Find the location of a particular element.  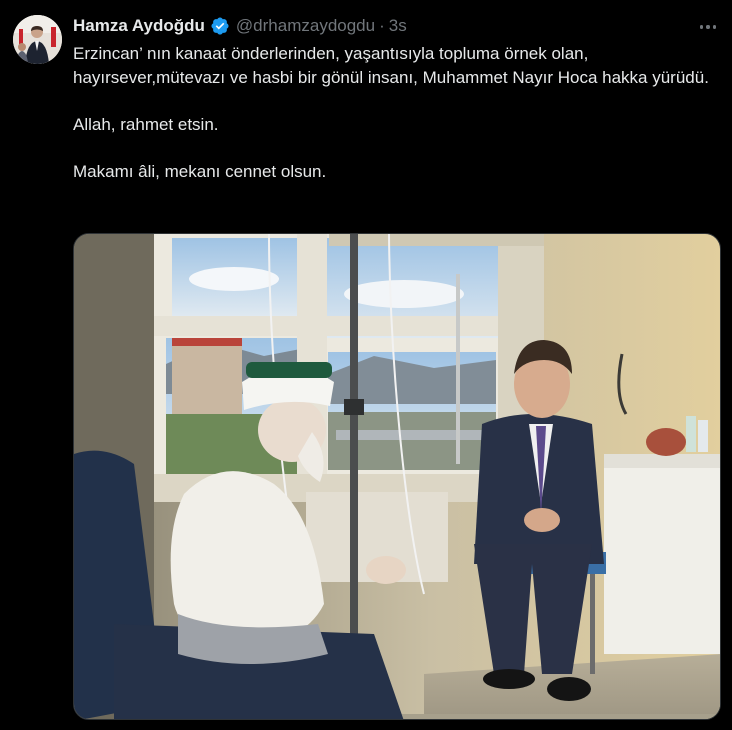

author-display-name: Hamza Aydoğdu is located at coordinates (139, 26).